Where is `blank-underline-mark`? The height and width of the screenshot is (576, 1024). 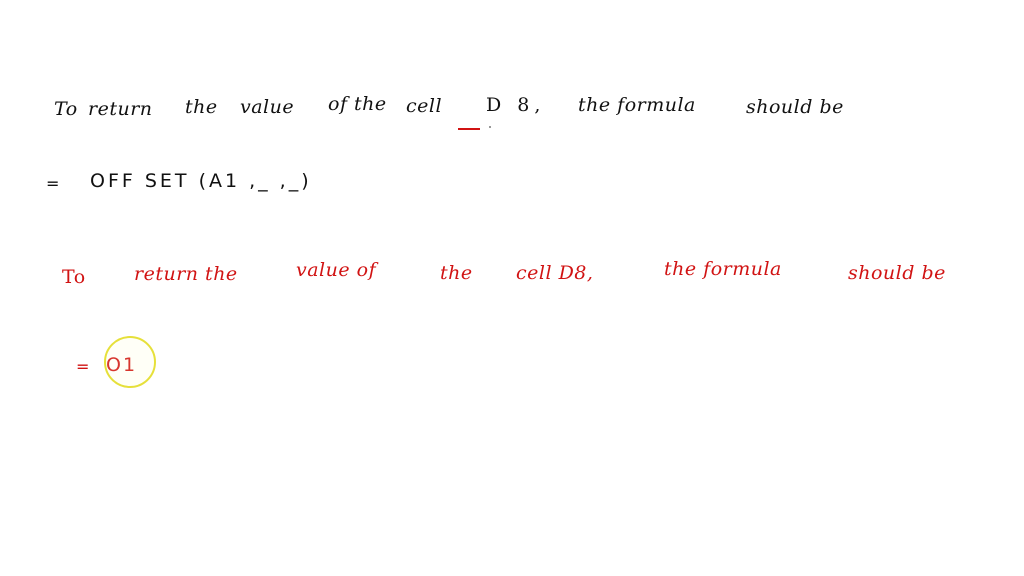 blank-underline-mark is located at coordinates (469, 129).